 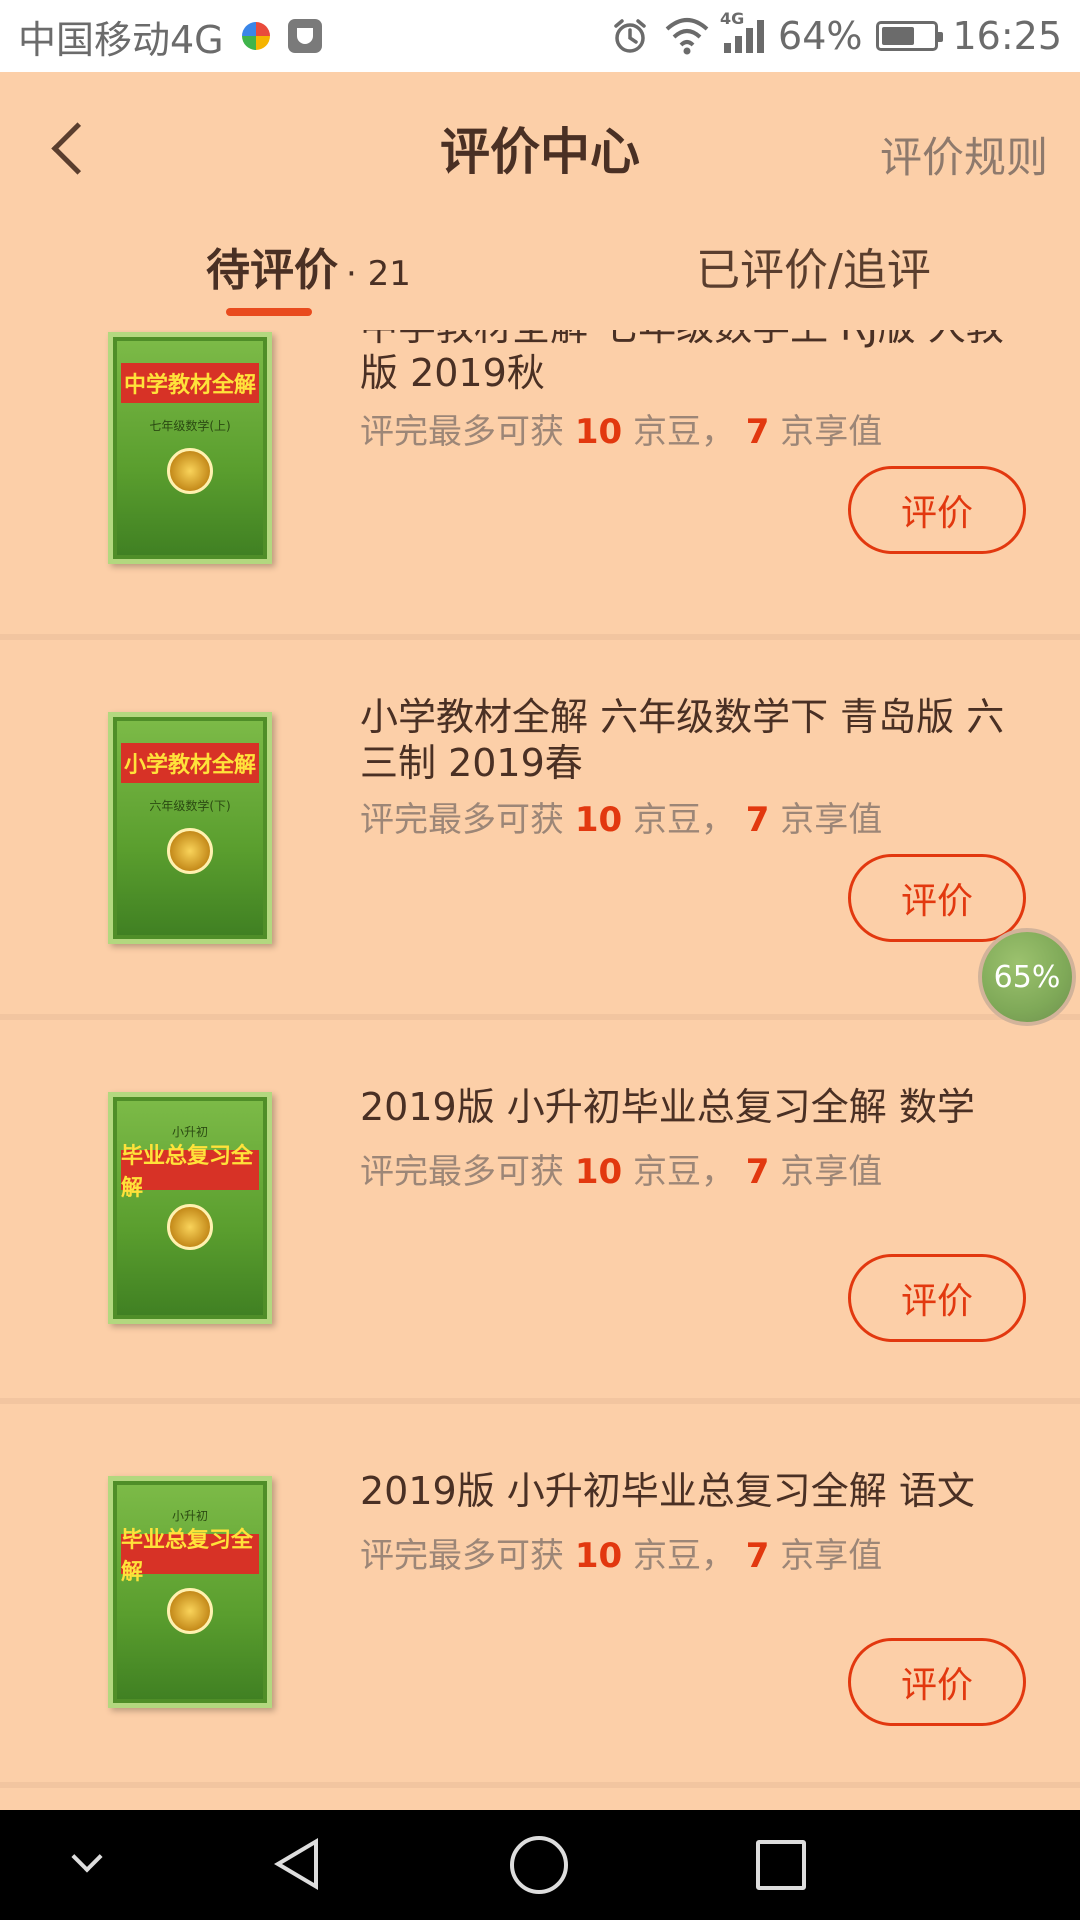 I want to click on signal-icon: 4G, so click(x=742, y=31).